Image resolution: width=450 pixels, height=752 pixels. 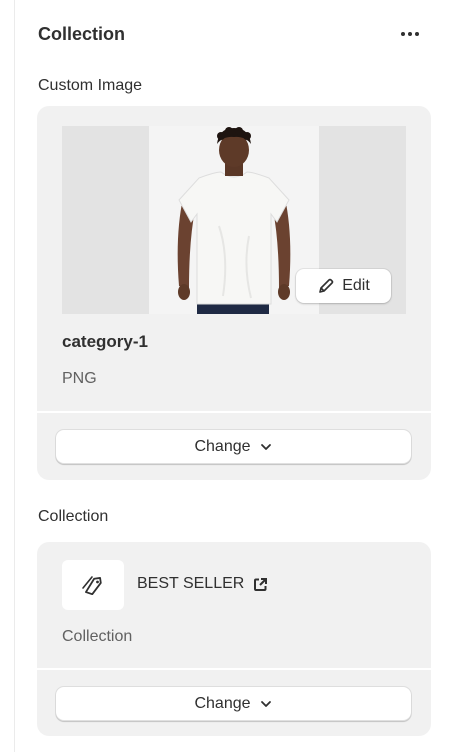 What do you see at coordinates (231, 34) in the screenshot?
I see `panel-header: Collection` at bounding box center [231, 34].